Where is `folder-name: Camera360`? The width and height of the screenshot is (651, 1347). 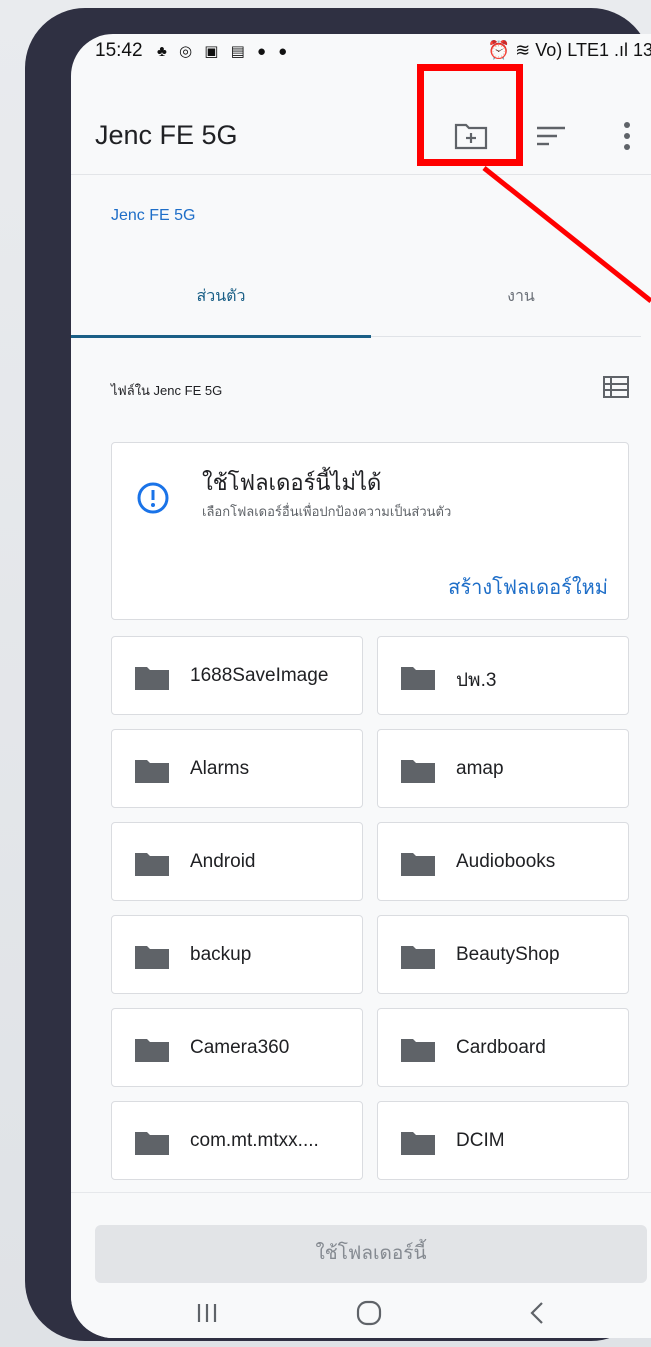
folder-name: Camera360 is located at coordinates (240, 1047).